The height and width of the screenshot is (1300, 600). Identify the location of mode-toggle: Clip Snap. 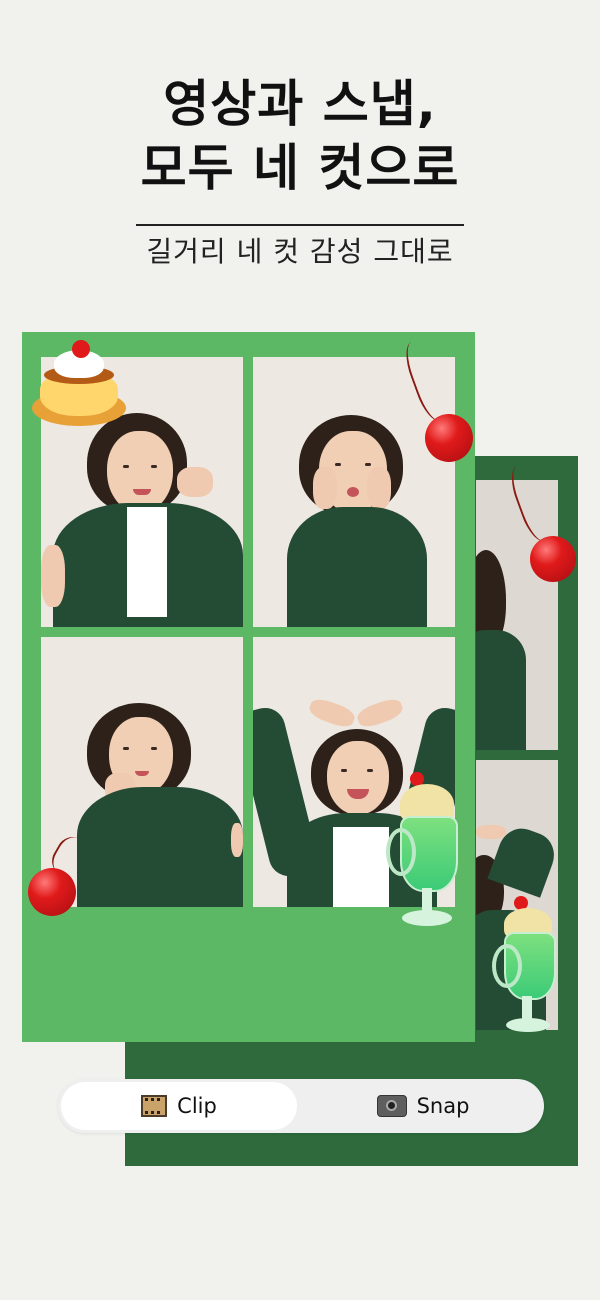
(301, 1106).